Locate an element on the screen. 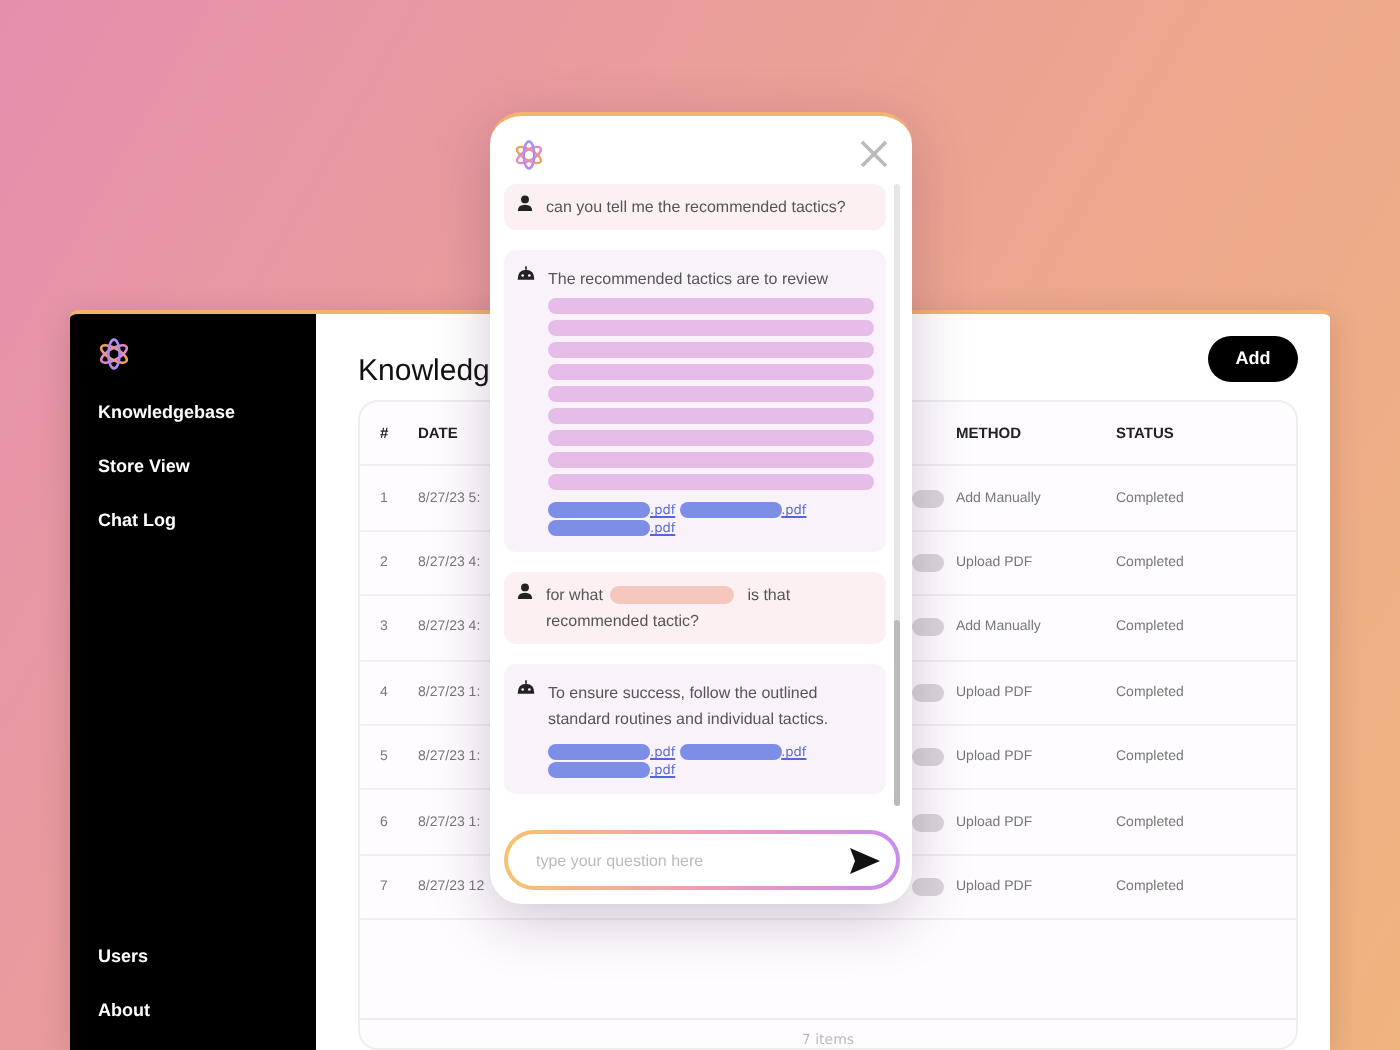 This screenshot has width=1400, height=1050. sidebar-item: Chat Log is located at coordinates (207, 521).